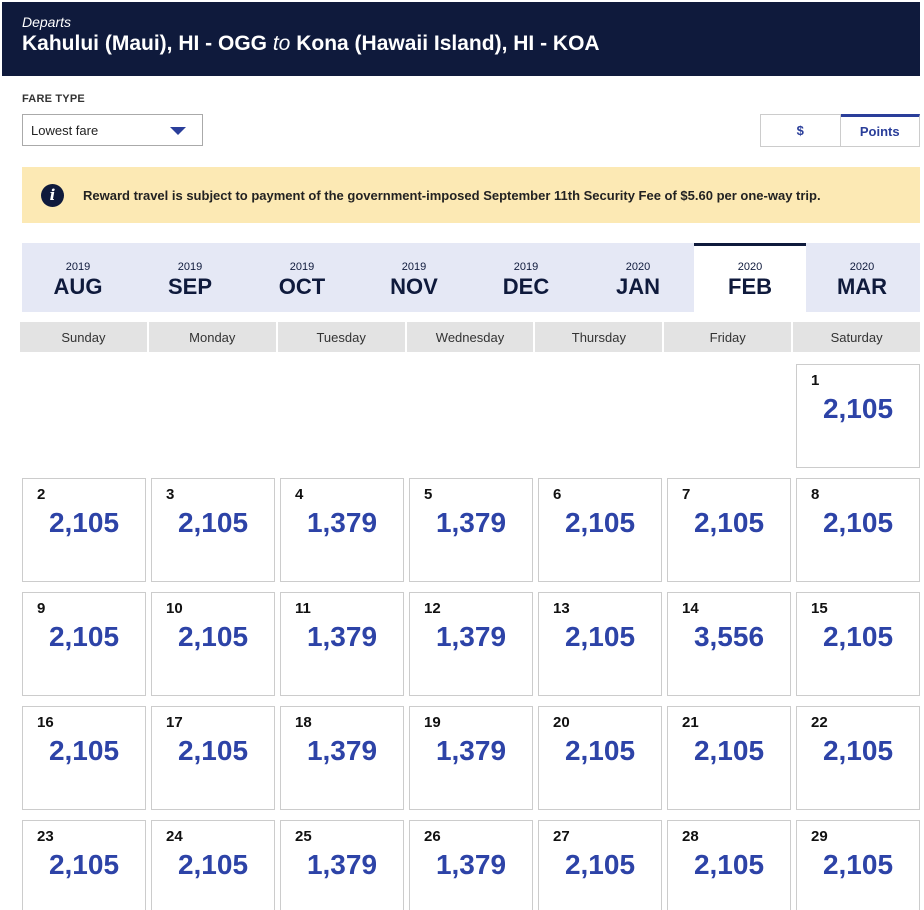 The height and width of the screenshot is (910, 924). Describe the element at coordinates (78, 277) in the screenshot. I see `month-tab-aug: 2019 AUG` at that location.